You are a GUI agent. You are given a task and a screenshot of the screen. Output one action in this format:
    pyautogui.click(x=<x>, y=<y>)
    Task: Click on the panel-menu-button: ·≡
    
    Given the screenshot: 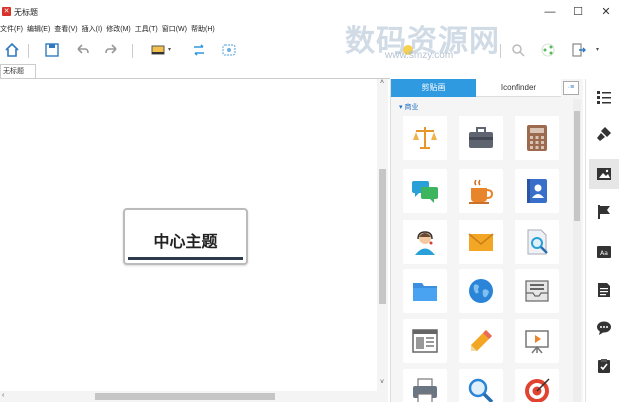 What is the action you would take?
    pyautogui.click(x=571, y=88)
    